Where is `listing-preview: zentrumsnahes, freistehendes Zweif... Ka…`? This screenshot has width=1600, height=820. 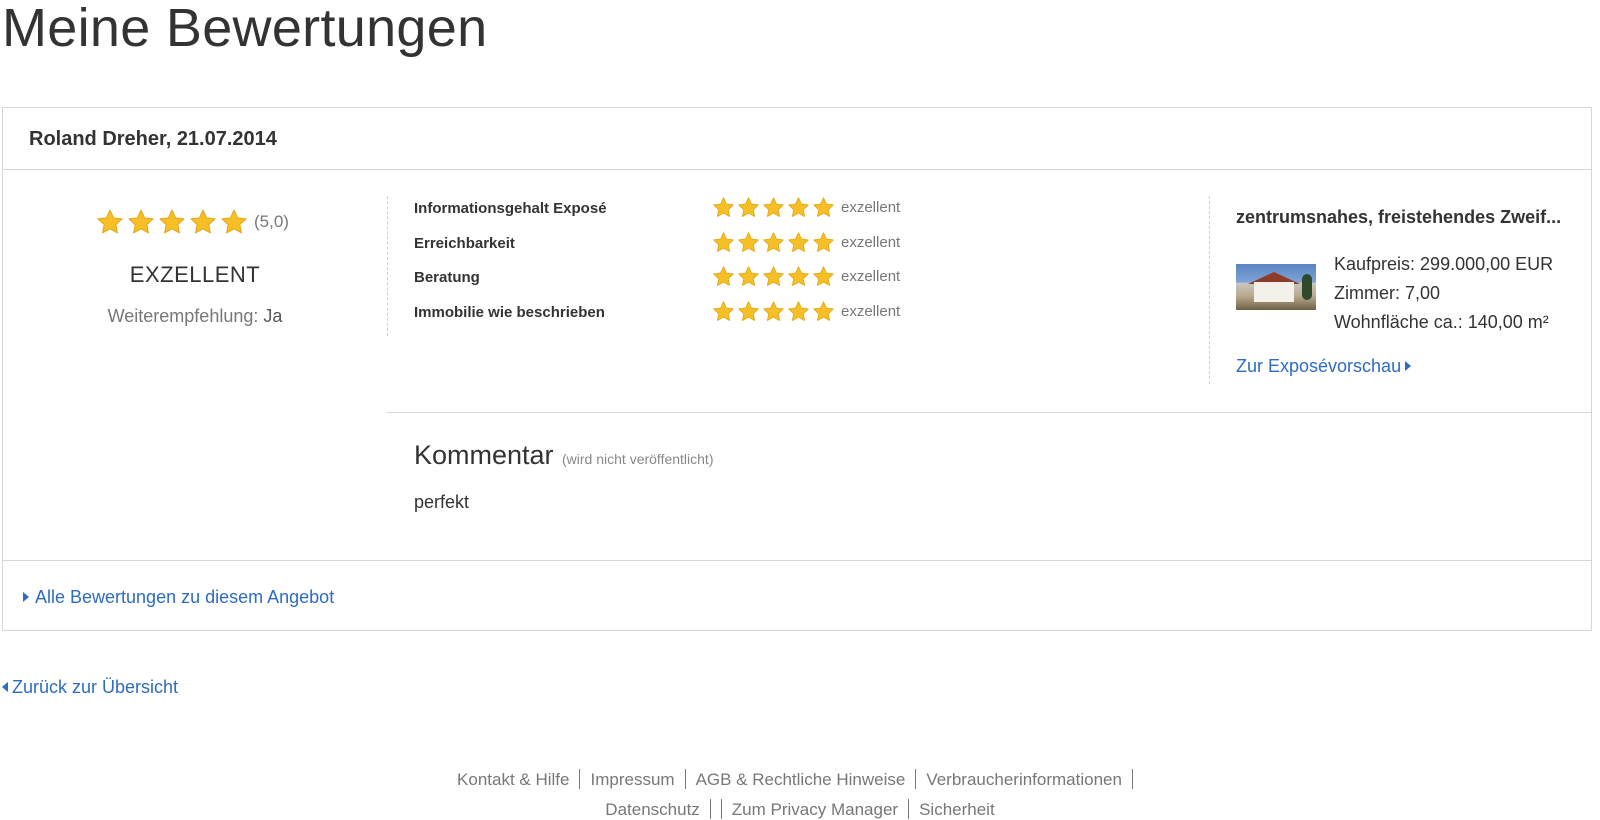
listing-preview: zentrumsnahes, freistehendes Zweif... Ka… is located at coordinates (1406, 291).